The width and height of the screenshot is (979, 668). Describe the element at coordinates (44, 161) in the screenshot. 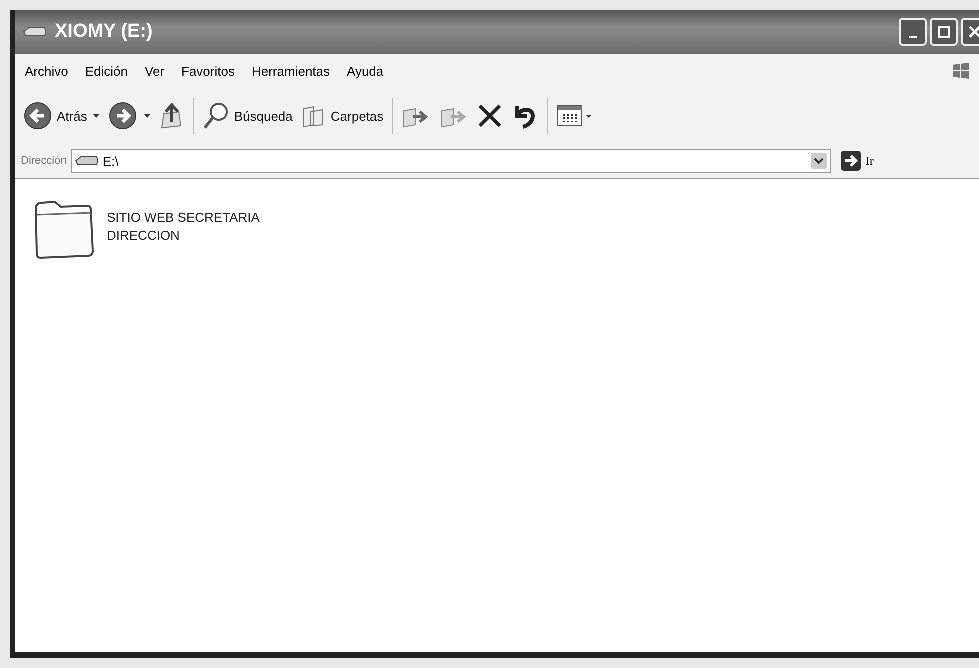

I see `address-label: Dirección` at that location.